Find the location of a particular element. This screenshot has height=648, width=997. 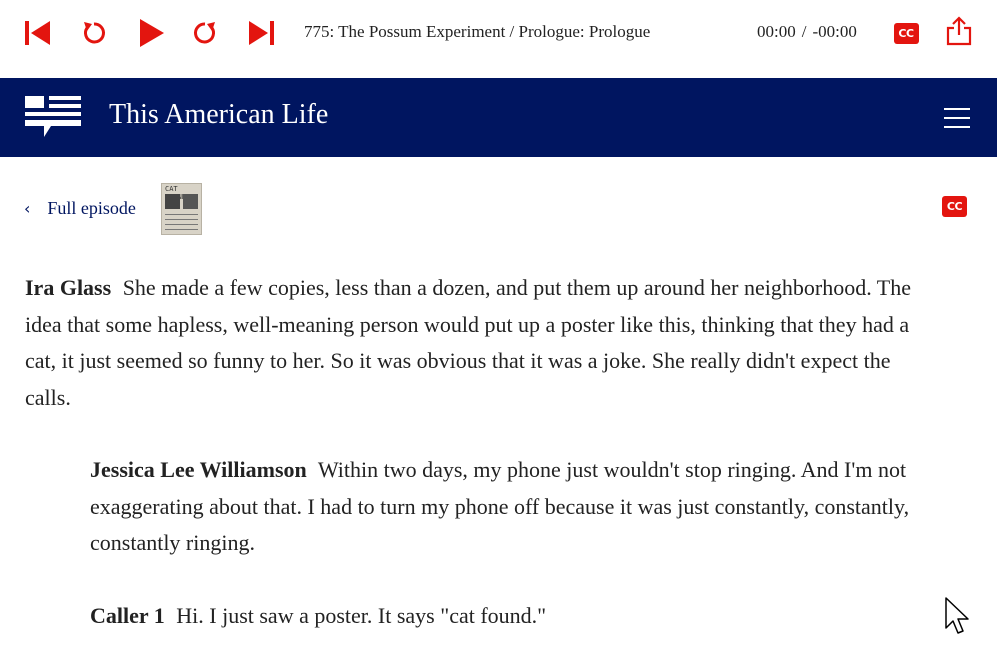

skip-forward-icon is located at coordinates (261, 33).